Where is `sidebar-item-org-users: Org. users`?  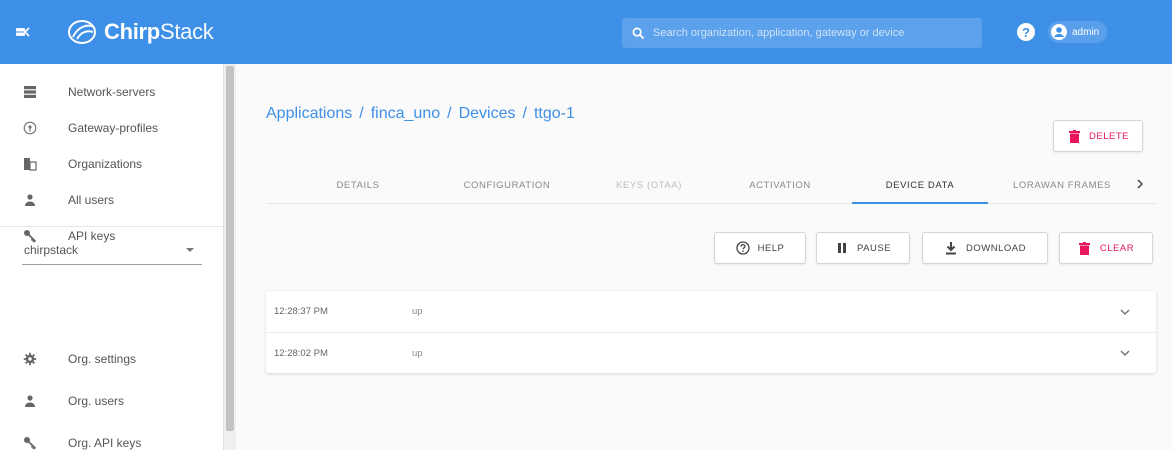 sidebar-item-org-users: Org. users is located at coordinates (112, 401).